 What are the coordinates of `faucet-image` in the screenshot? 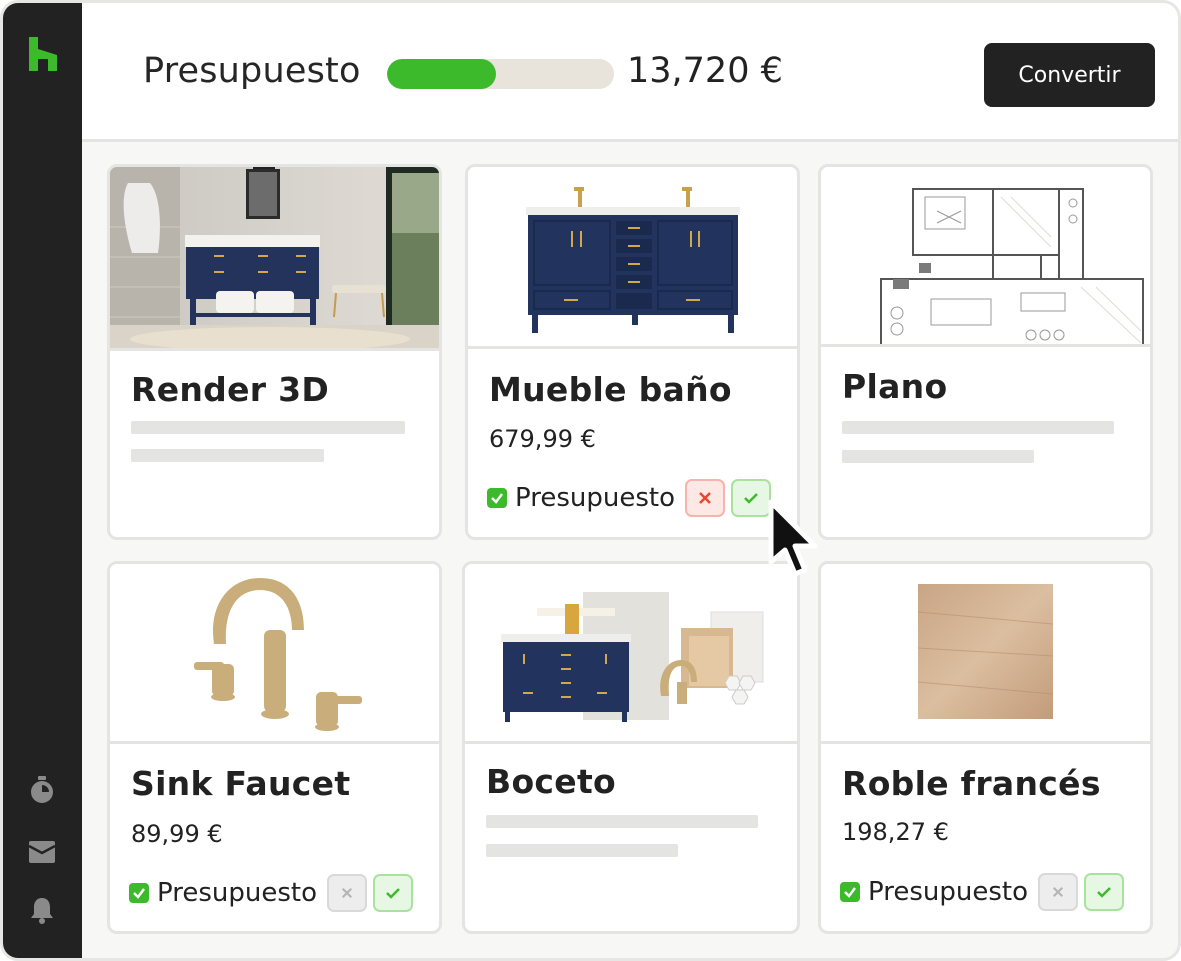 It's located at (274, 654).